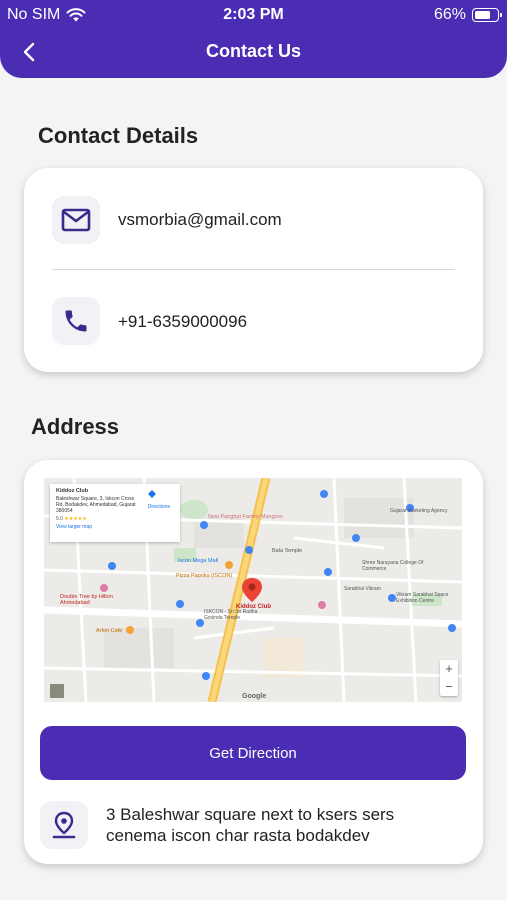  Describe the element at coordinates (254, 696) in the screenshot. I see `map-attribution: Google` at that location.